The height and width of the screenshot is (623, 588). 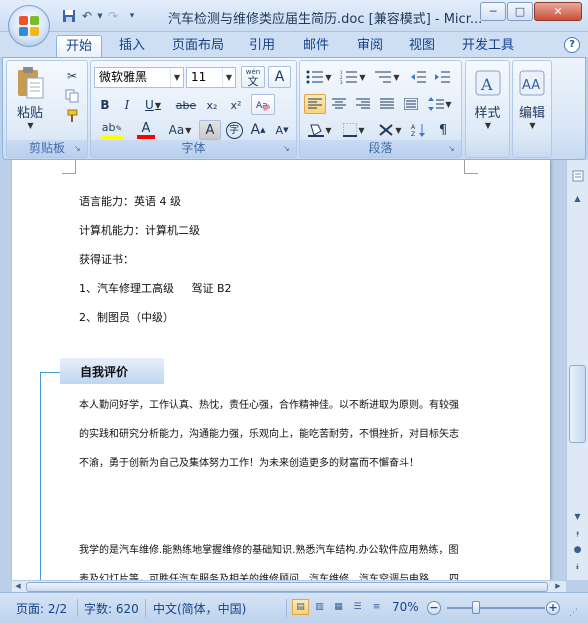 I want to click on minimize-button: ─, so click(x=493, y=11).